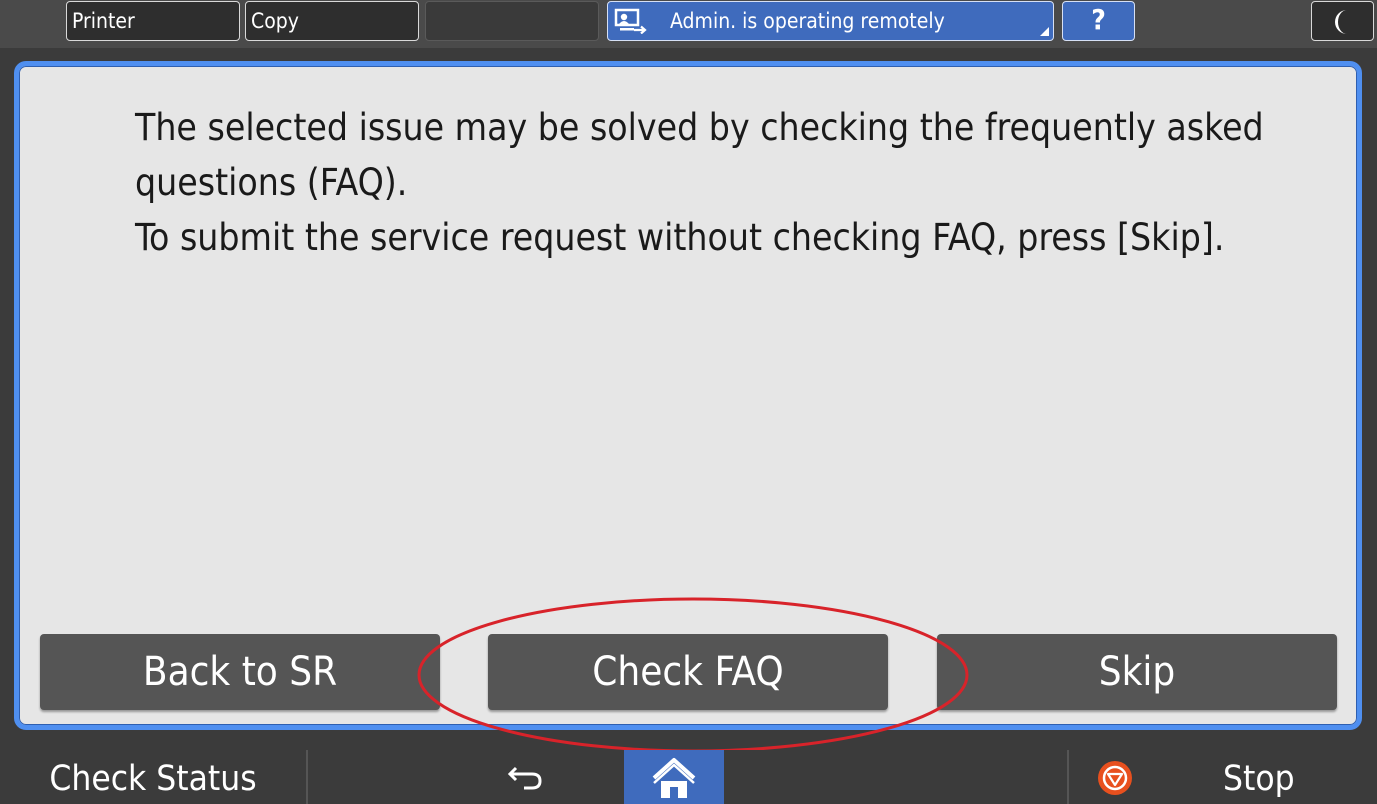 This screenshot has width=1377, height=804. I want to click on moon-icon, so click(1341, 22).